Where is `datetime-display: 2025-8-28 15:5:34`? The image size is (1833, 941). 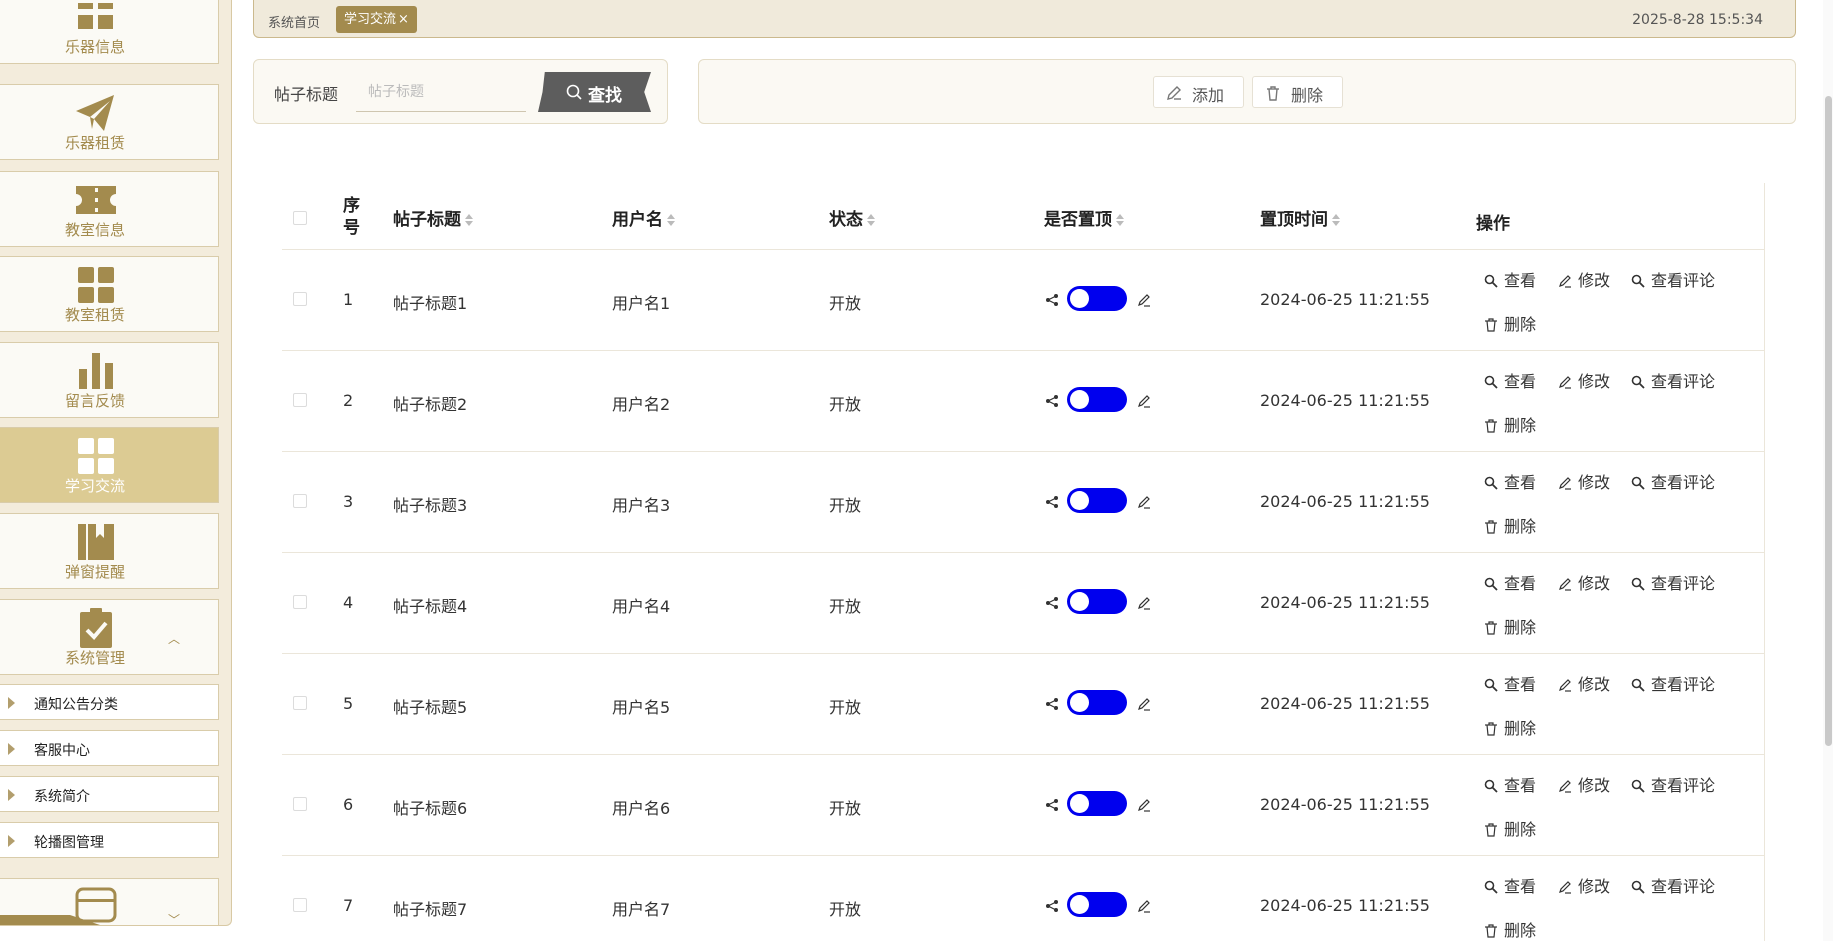
datetime-display: 2025-8-28 15:5:34 is located at coordinates (1697, 20).